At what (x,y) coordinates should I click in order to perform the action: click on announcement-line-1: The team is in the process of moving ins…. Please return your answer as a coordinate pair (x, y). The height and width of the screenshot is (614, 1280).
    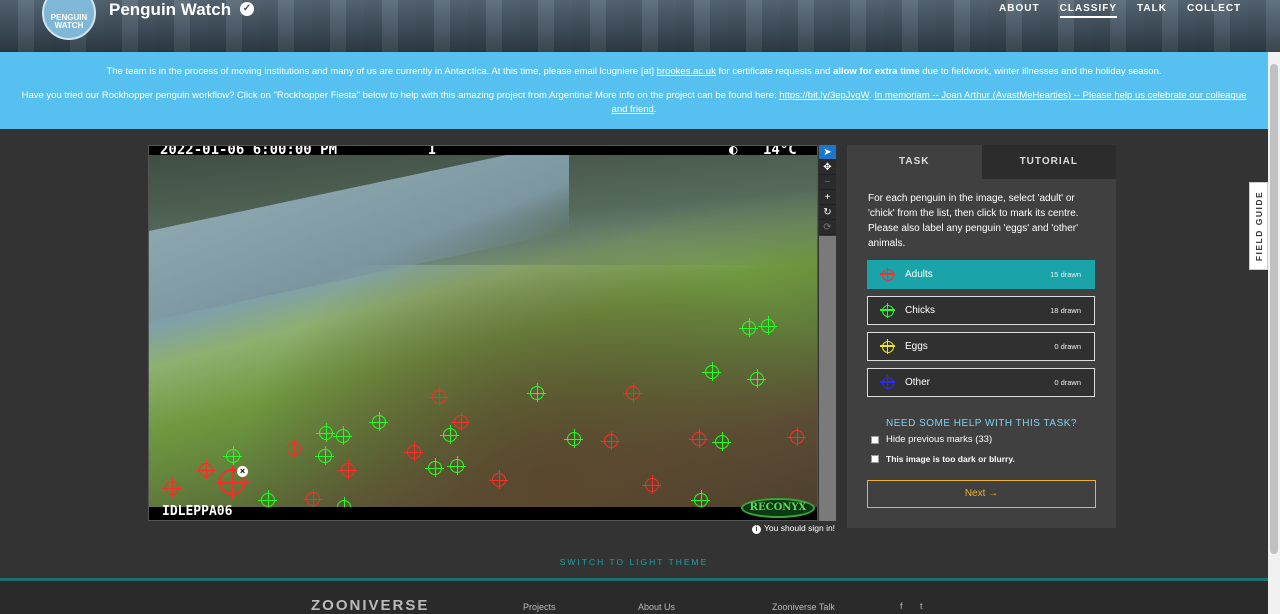
    Looking at the image, I should click on (634, 72).